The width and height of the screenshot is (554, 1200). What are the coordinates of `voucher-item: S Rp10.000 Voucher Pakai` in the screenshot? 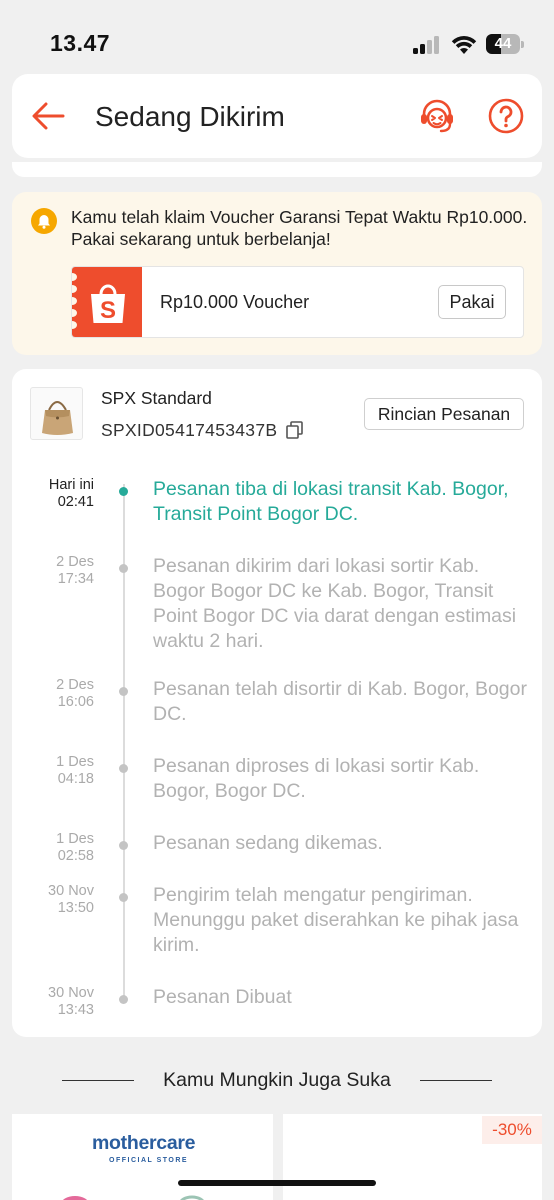 It's located at (297, 302).